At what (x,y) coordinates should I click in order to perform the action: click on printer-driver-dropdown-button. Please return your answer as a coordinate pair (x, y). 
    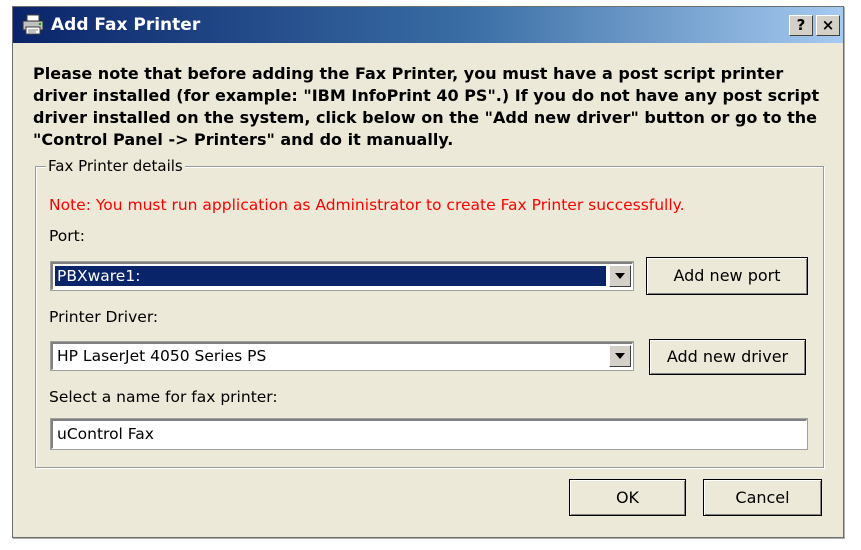
    Looking at the image, I should click on (620, 356).